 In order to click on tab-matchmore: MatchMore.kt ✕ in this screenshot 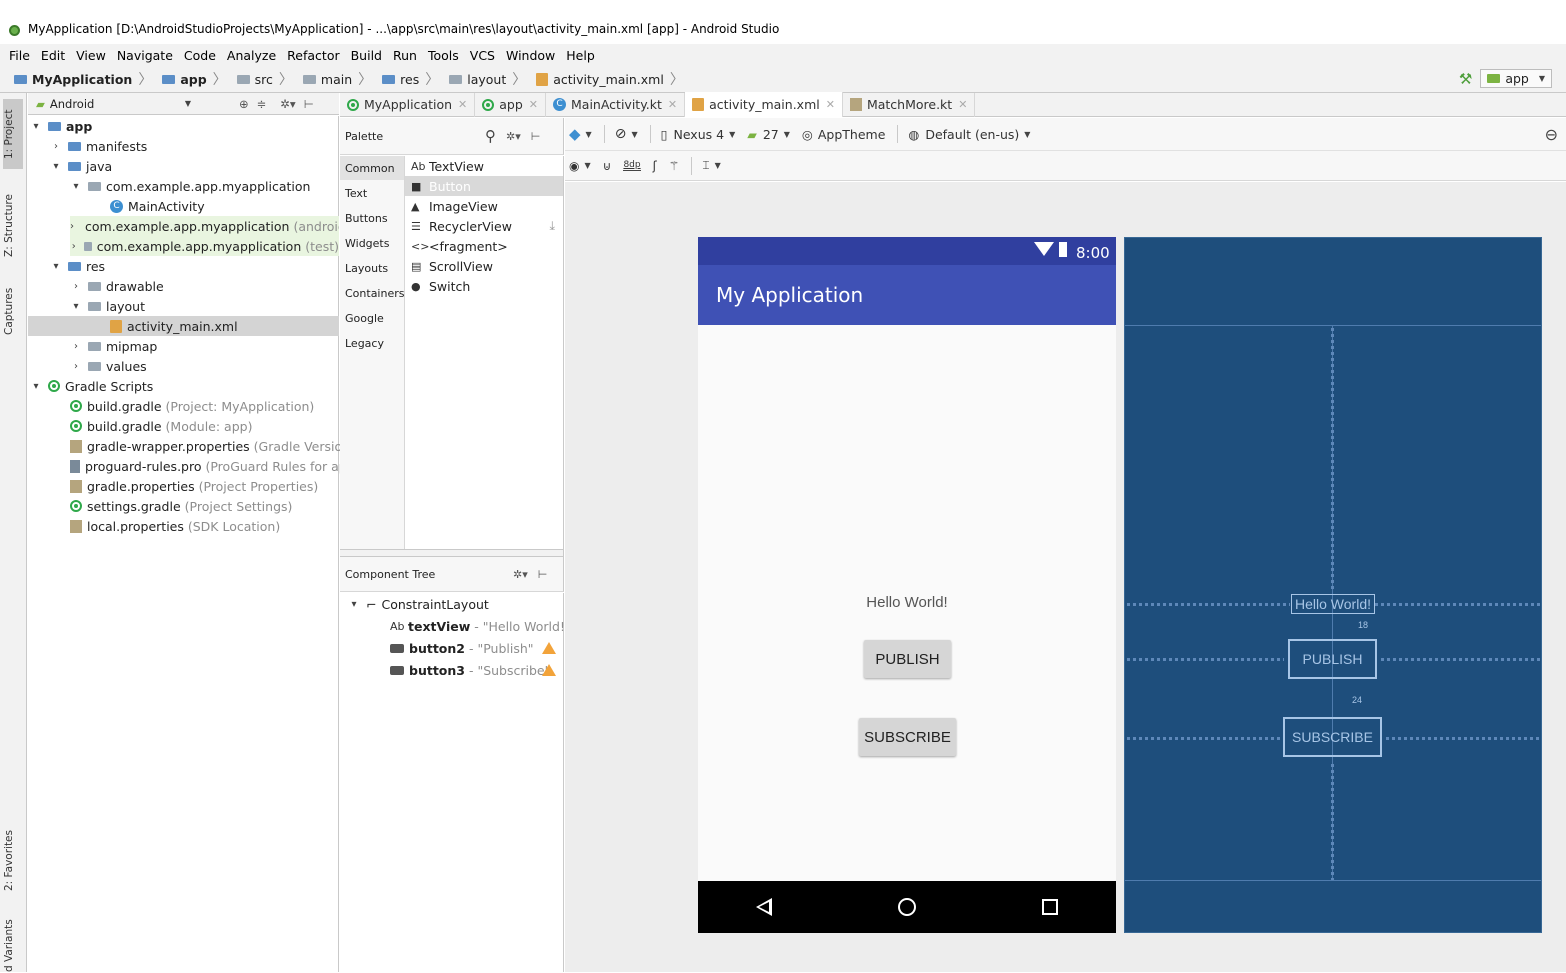, I will do `click(909, 104)`.